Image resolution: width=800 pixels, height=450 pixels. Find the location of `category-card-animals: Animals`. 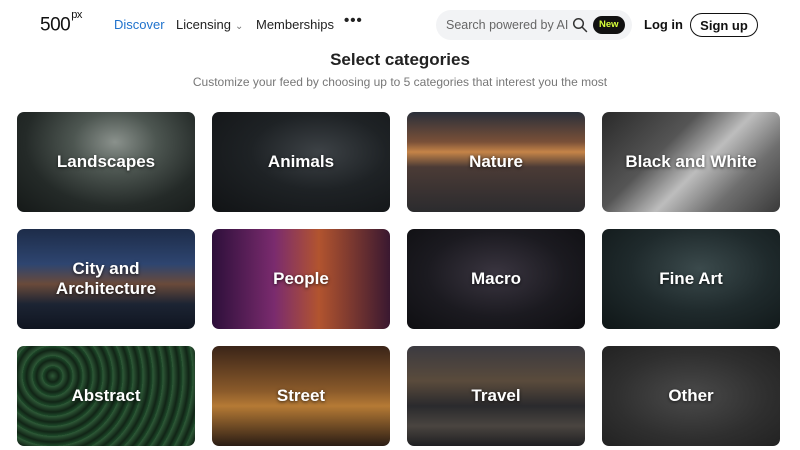

category-card-animals: Animals is located at coordinates (301, 162).